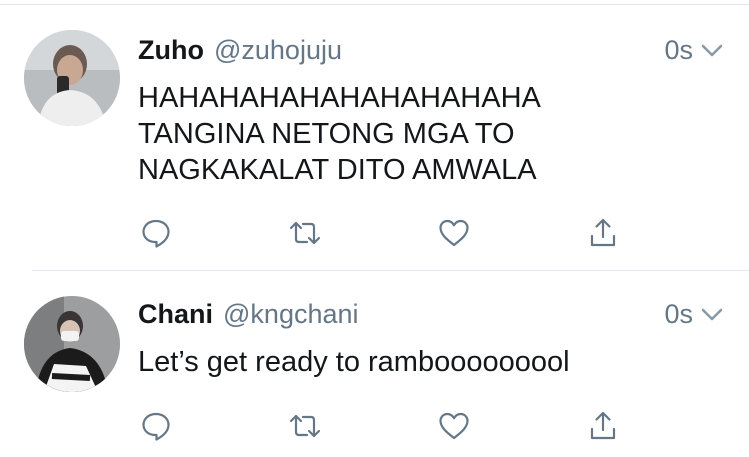 The image size is (749, 457). Describe the element at coordinates (390, 270) in the screenshot. I see `tweet-divider` at that location.